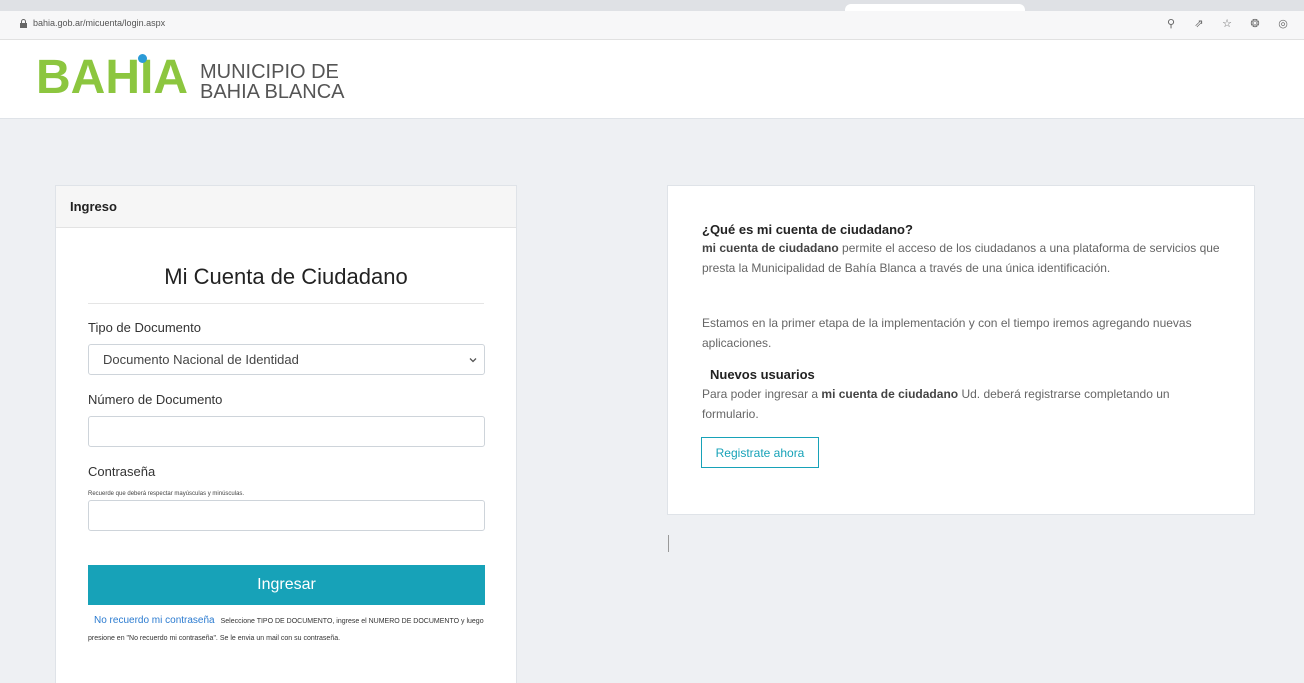  Describe the element at coordinates (935, 7) in the screenshot. I see `browser-active-tab` at that location.